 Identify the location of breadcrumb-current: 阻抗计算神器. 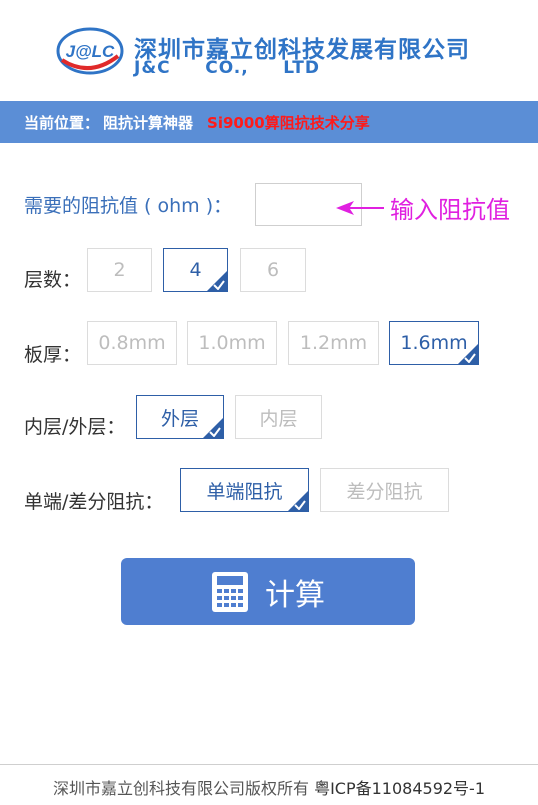
(148, 122).